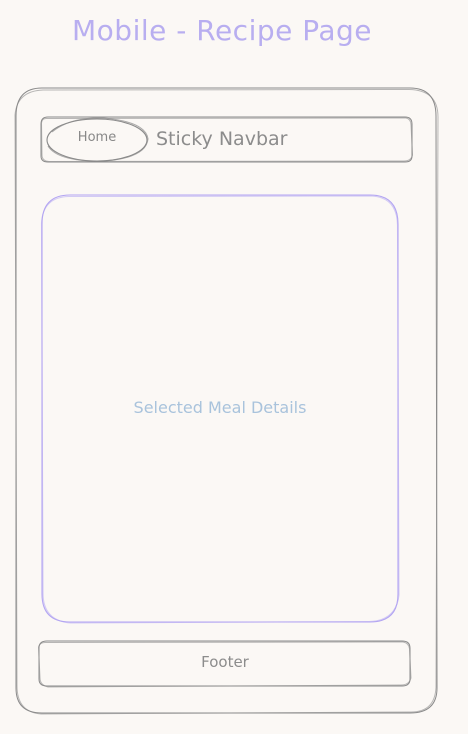 This screenshot has height=734, width=468. What do you see at coordinates (222, 139) in the screenshot?
I see `navbar-label: Sticky Navbar` at bounding box center [222, 139].